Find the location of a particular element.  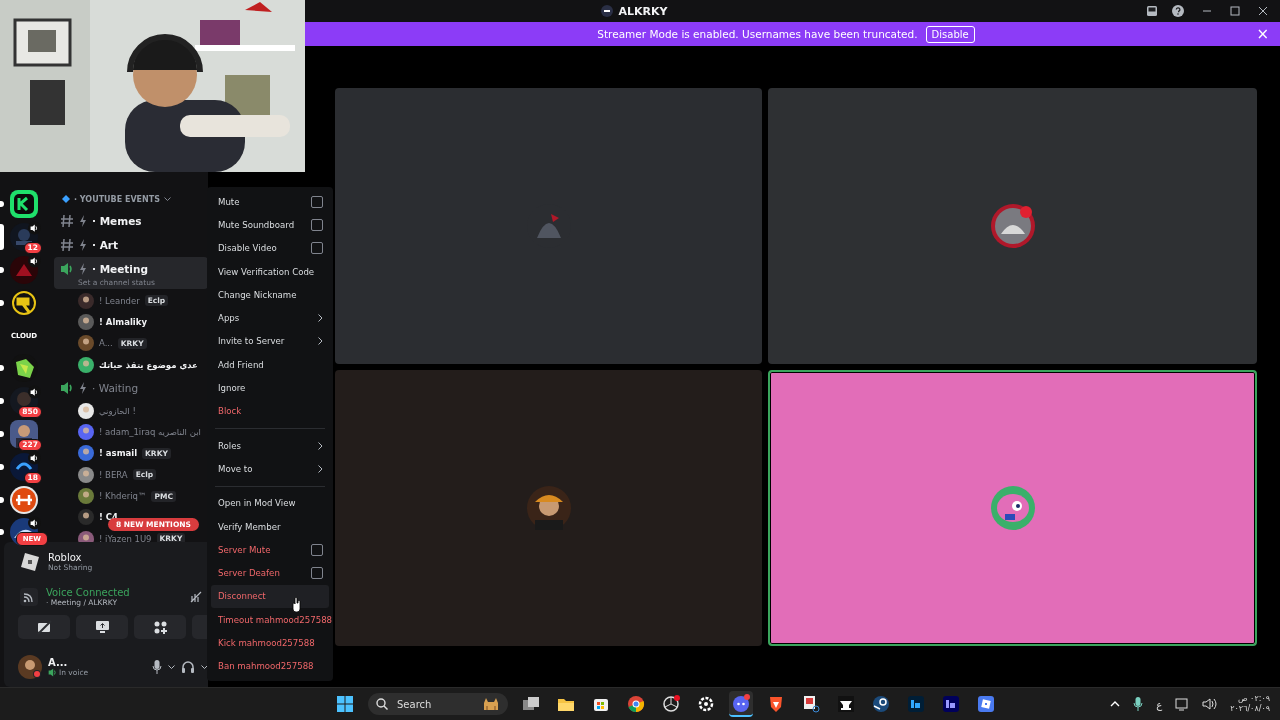

noise-suppression-icon is located at coordinates (196, 596).